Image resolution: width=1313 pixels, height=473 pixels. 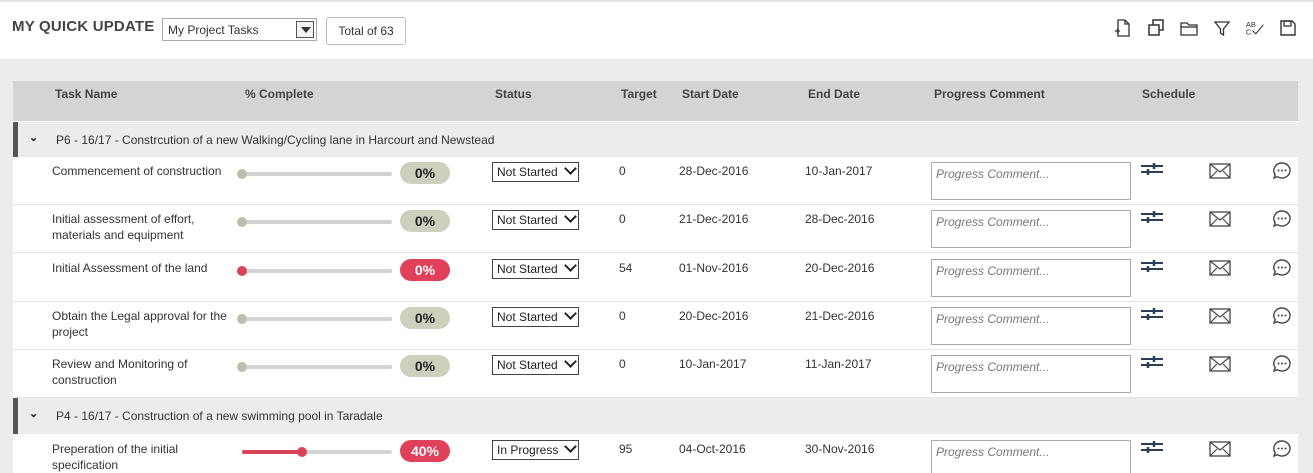 I want to click on add-page-icon, so click(x=1123, y=28).